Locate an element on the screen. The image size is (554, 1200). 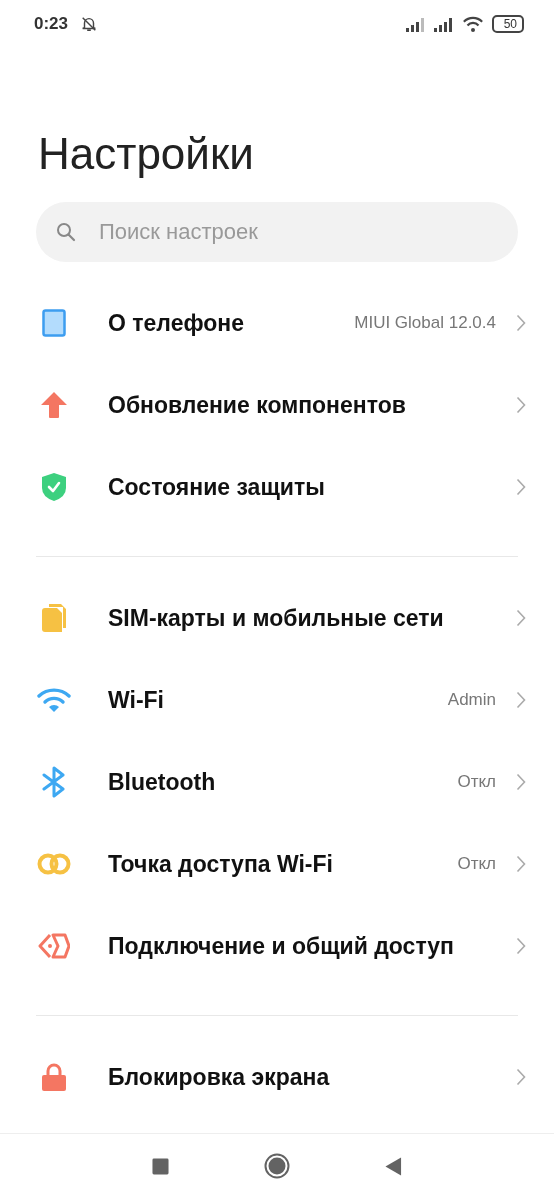
item-value: Admin is located at coordinates (471, 700).